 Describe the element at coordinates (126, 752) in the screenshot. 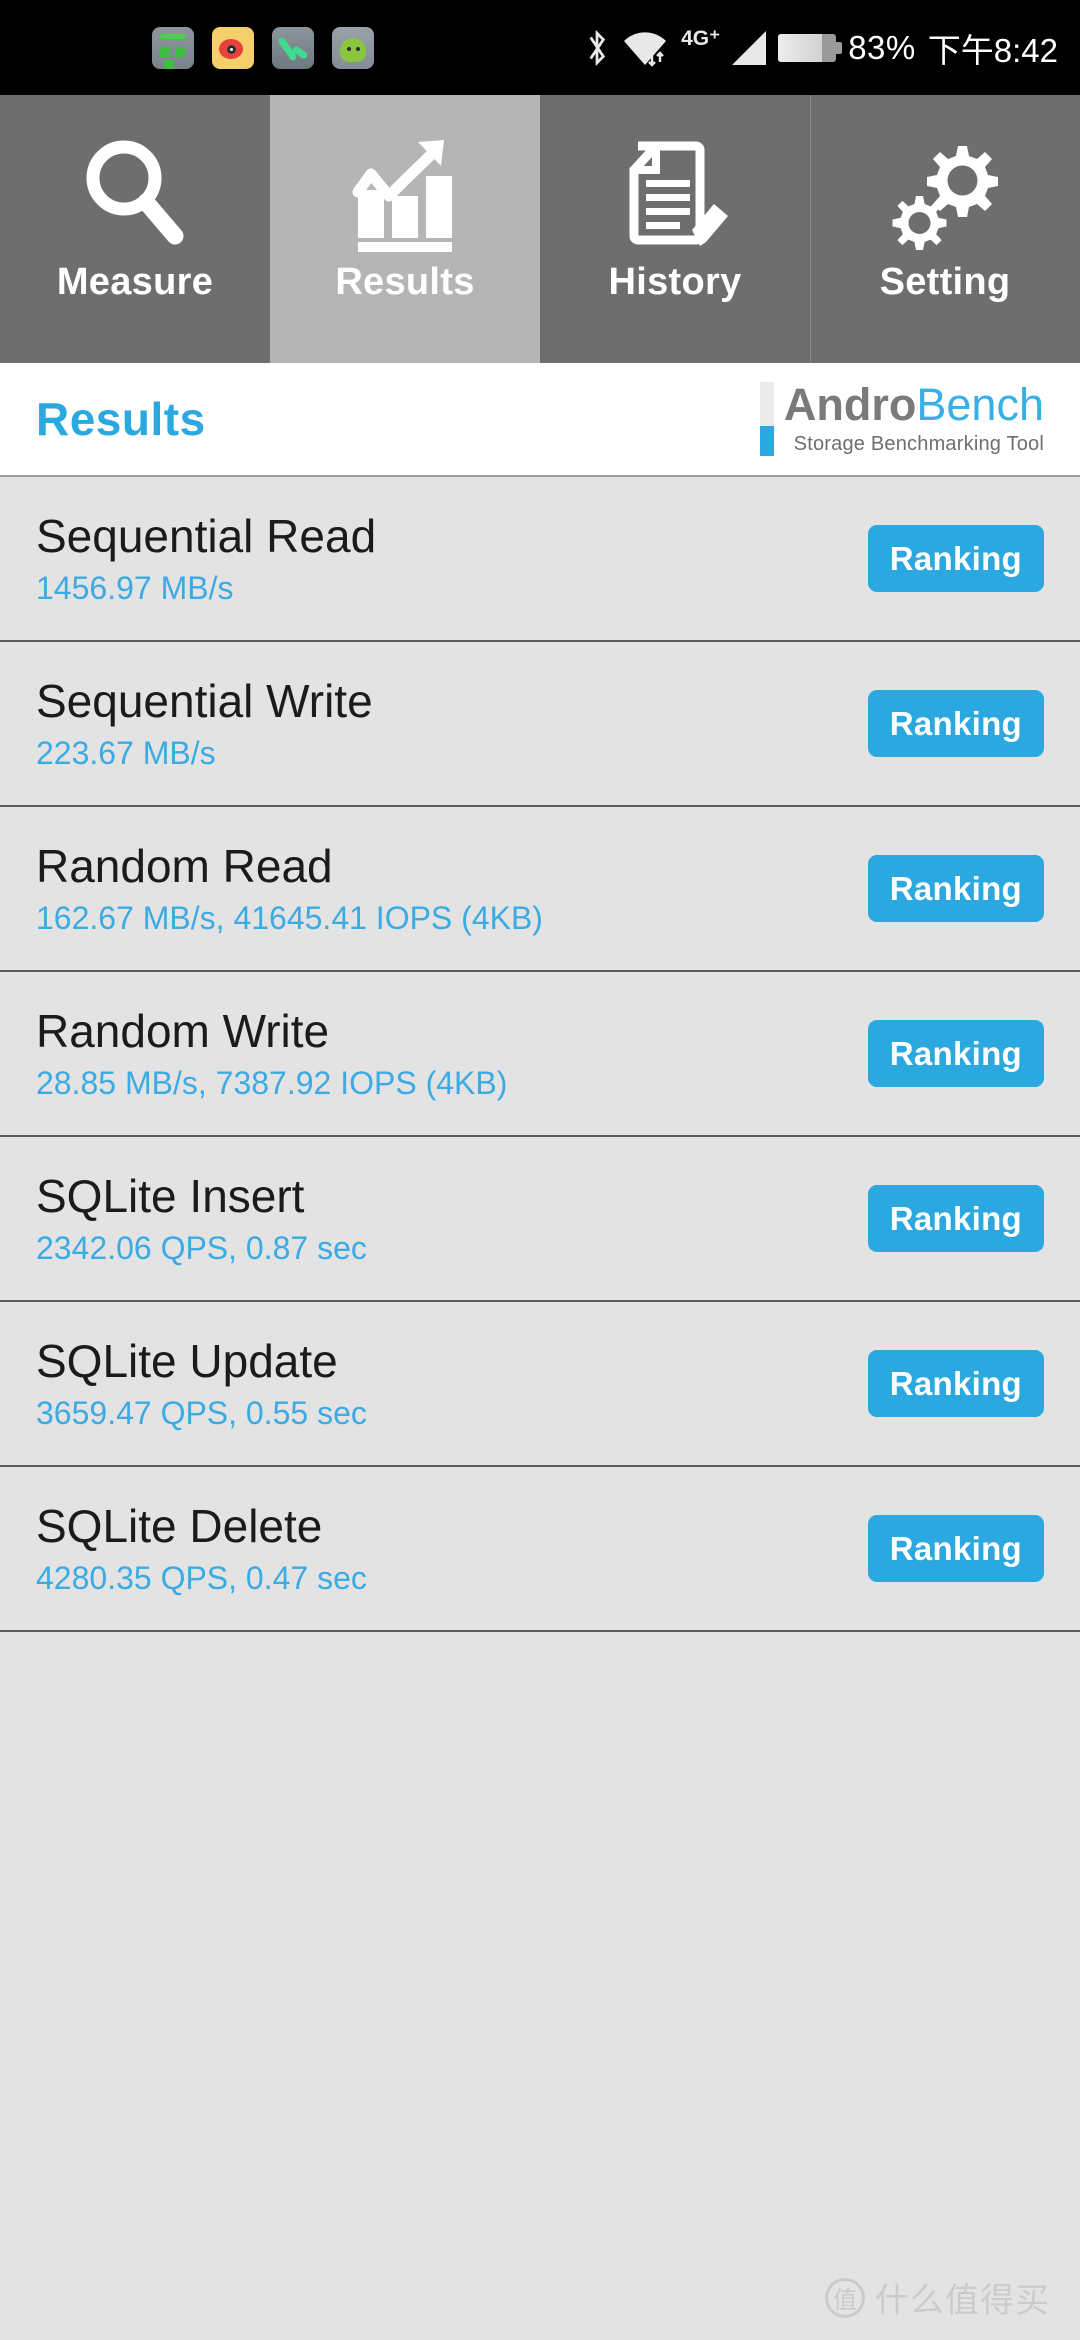

I see `result-value: 223.67 MB/s` at that location.